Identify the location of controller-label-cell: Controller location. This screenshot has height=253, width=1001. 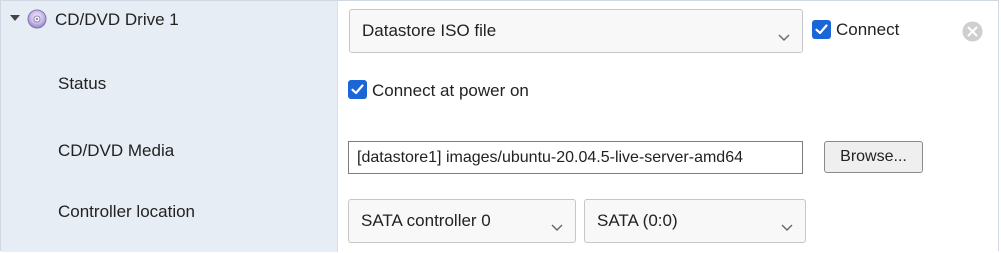
(169, 220).